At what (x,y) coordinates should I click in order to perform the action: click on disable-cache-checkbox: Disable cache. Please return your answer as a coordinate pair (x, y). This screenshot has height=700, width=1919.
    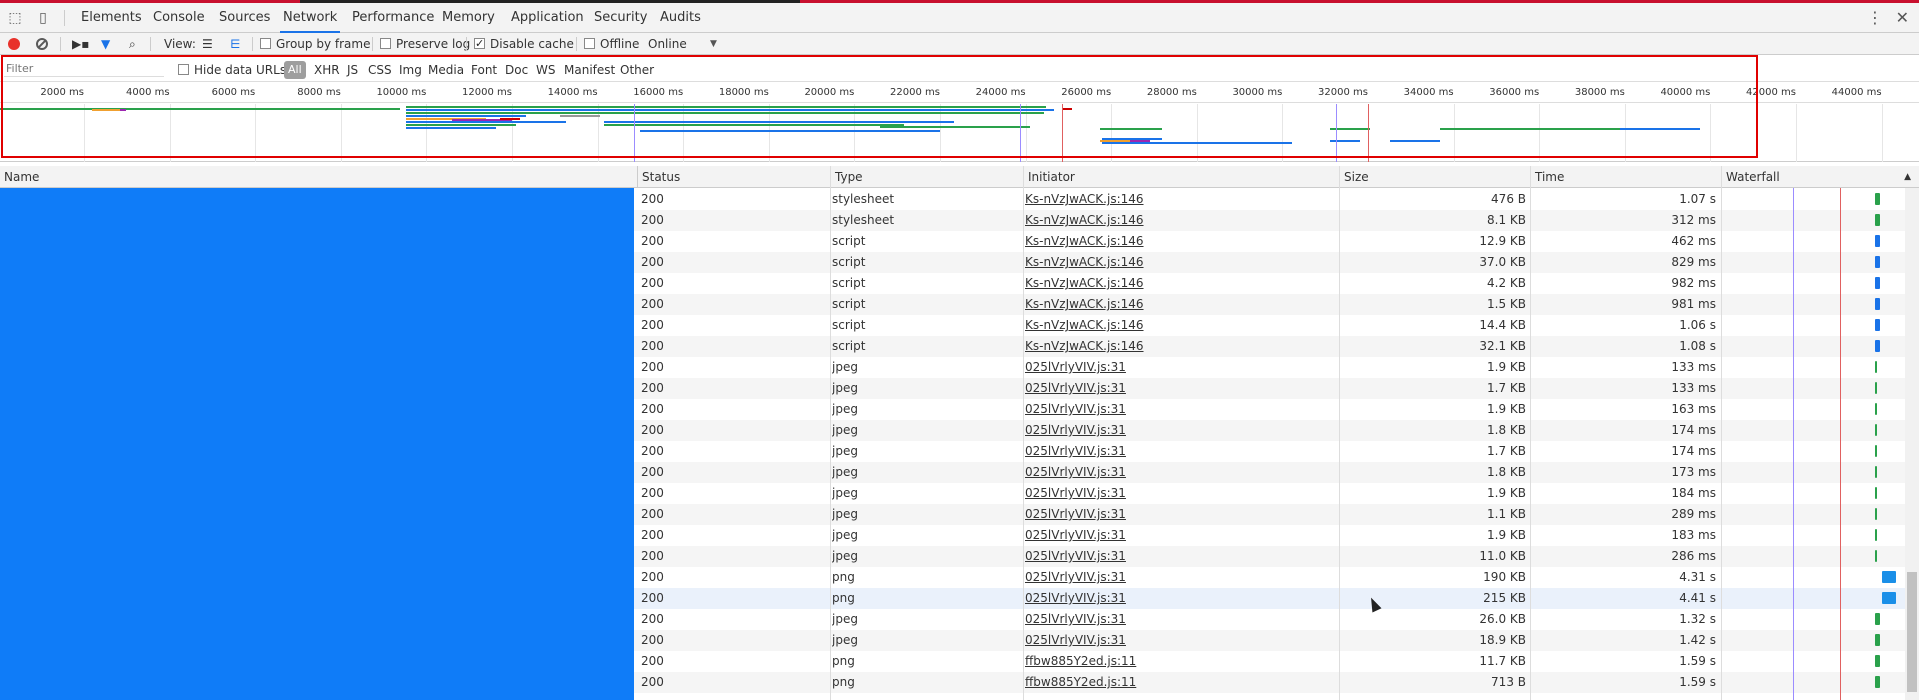
    Looking at the image, I should click on (524, 44).